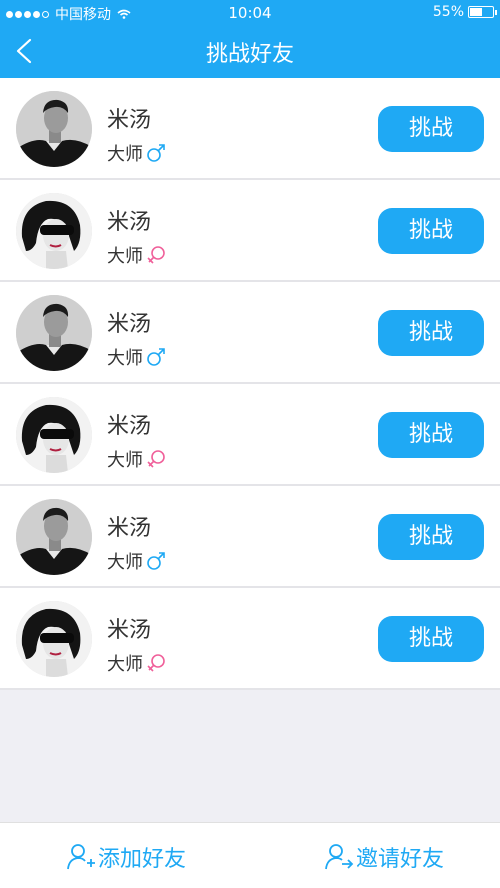 The width and height of the screenshot is (500, 888). What do you see at coordinates (339, 857) in the screenshot?
I see `invite-user-icon` at bounding box center [339, 857].